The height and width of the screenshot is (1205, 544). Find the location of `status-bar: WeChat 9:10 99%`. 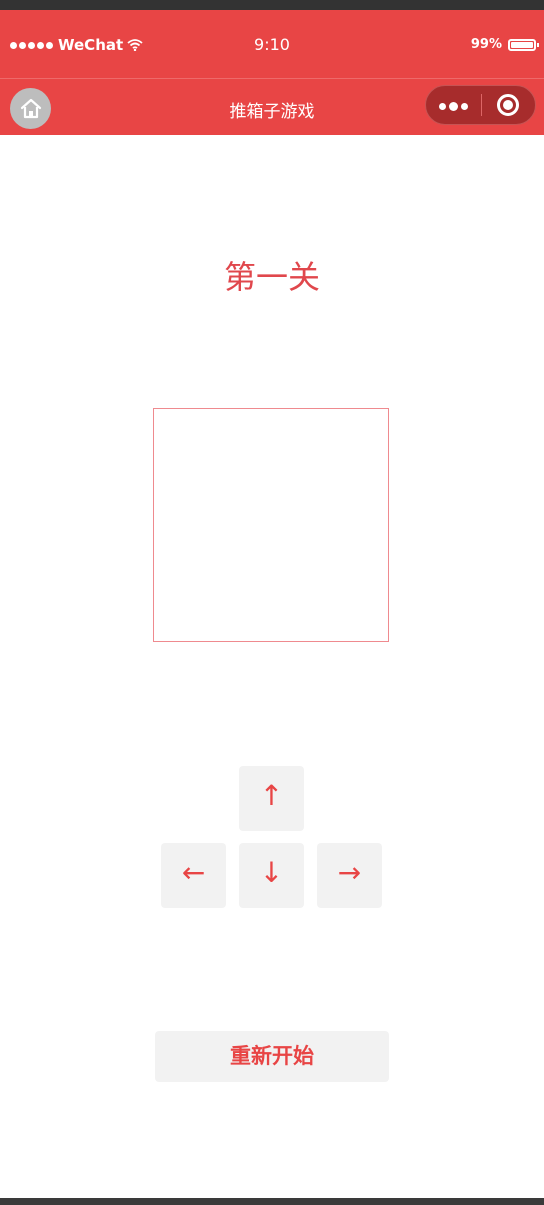

status-bar: WeChat 9:10 99% is located at coordinates (272, 44).